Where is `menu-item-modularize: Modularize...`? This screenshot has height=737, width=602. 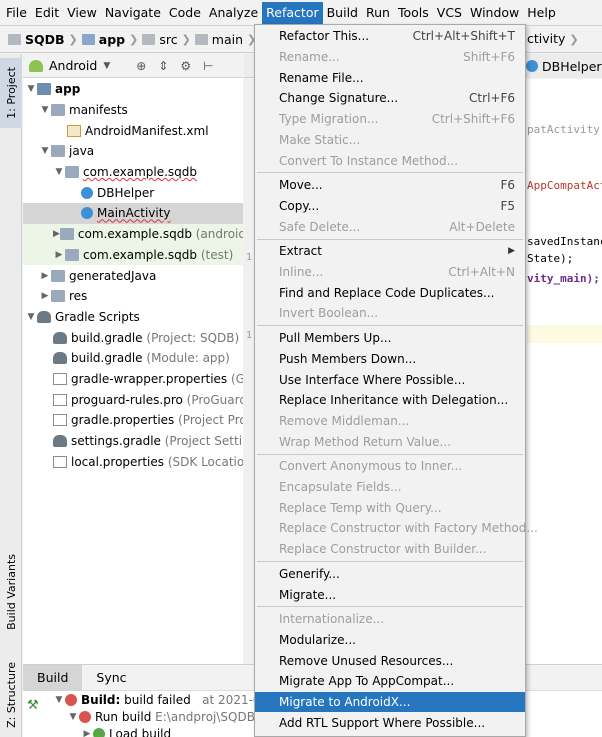
menu-item-modularize: Modularize... is located at coordinates (390, 640).